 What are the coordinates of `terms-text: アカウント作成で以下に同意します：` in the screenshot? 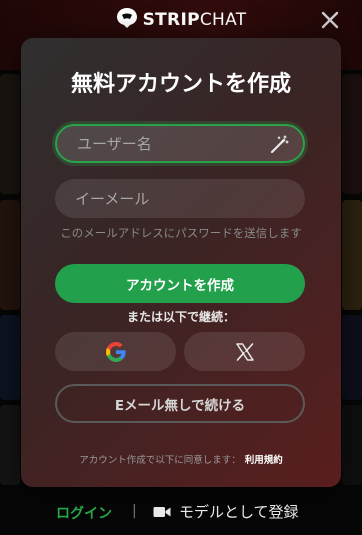 It's located at (160, 460).